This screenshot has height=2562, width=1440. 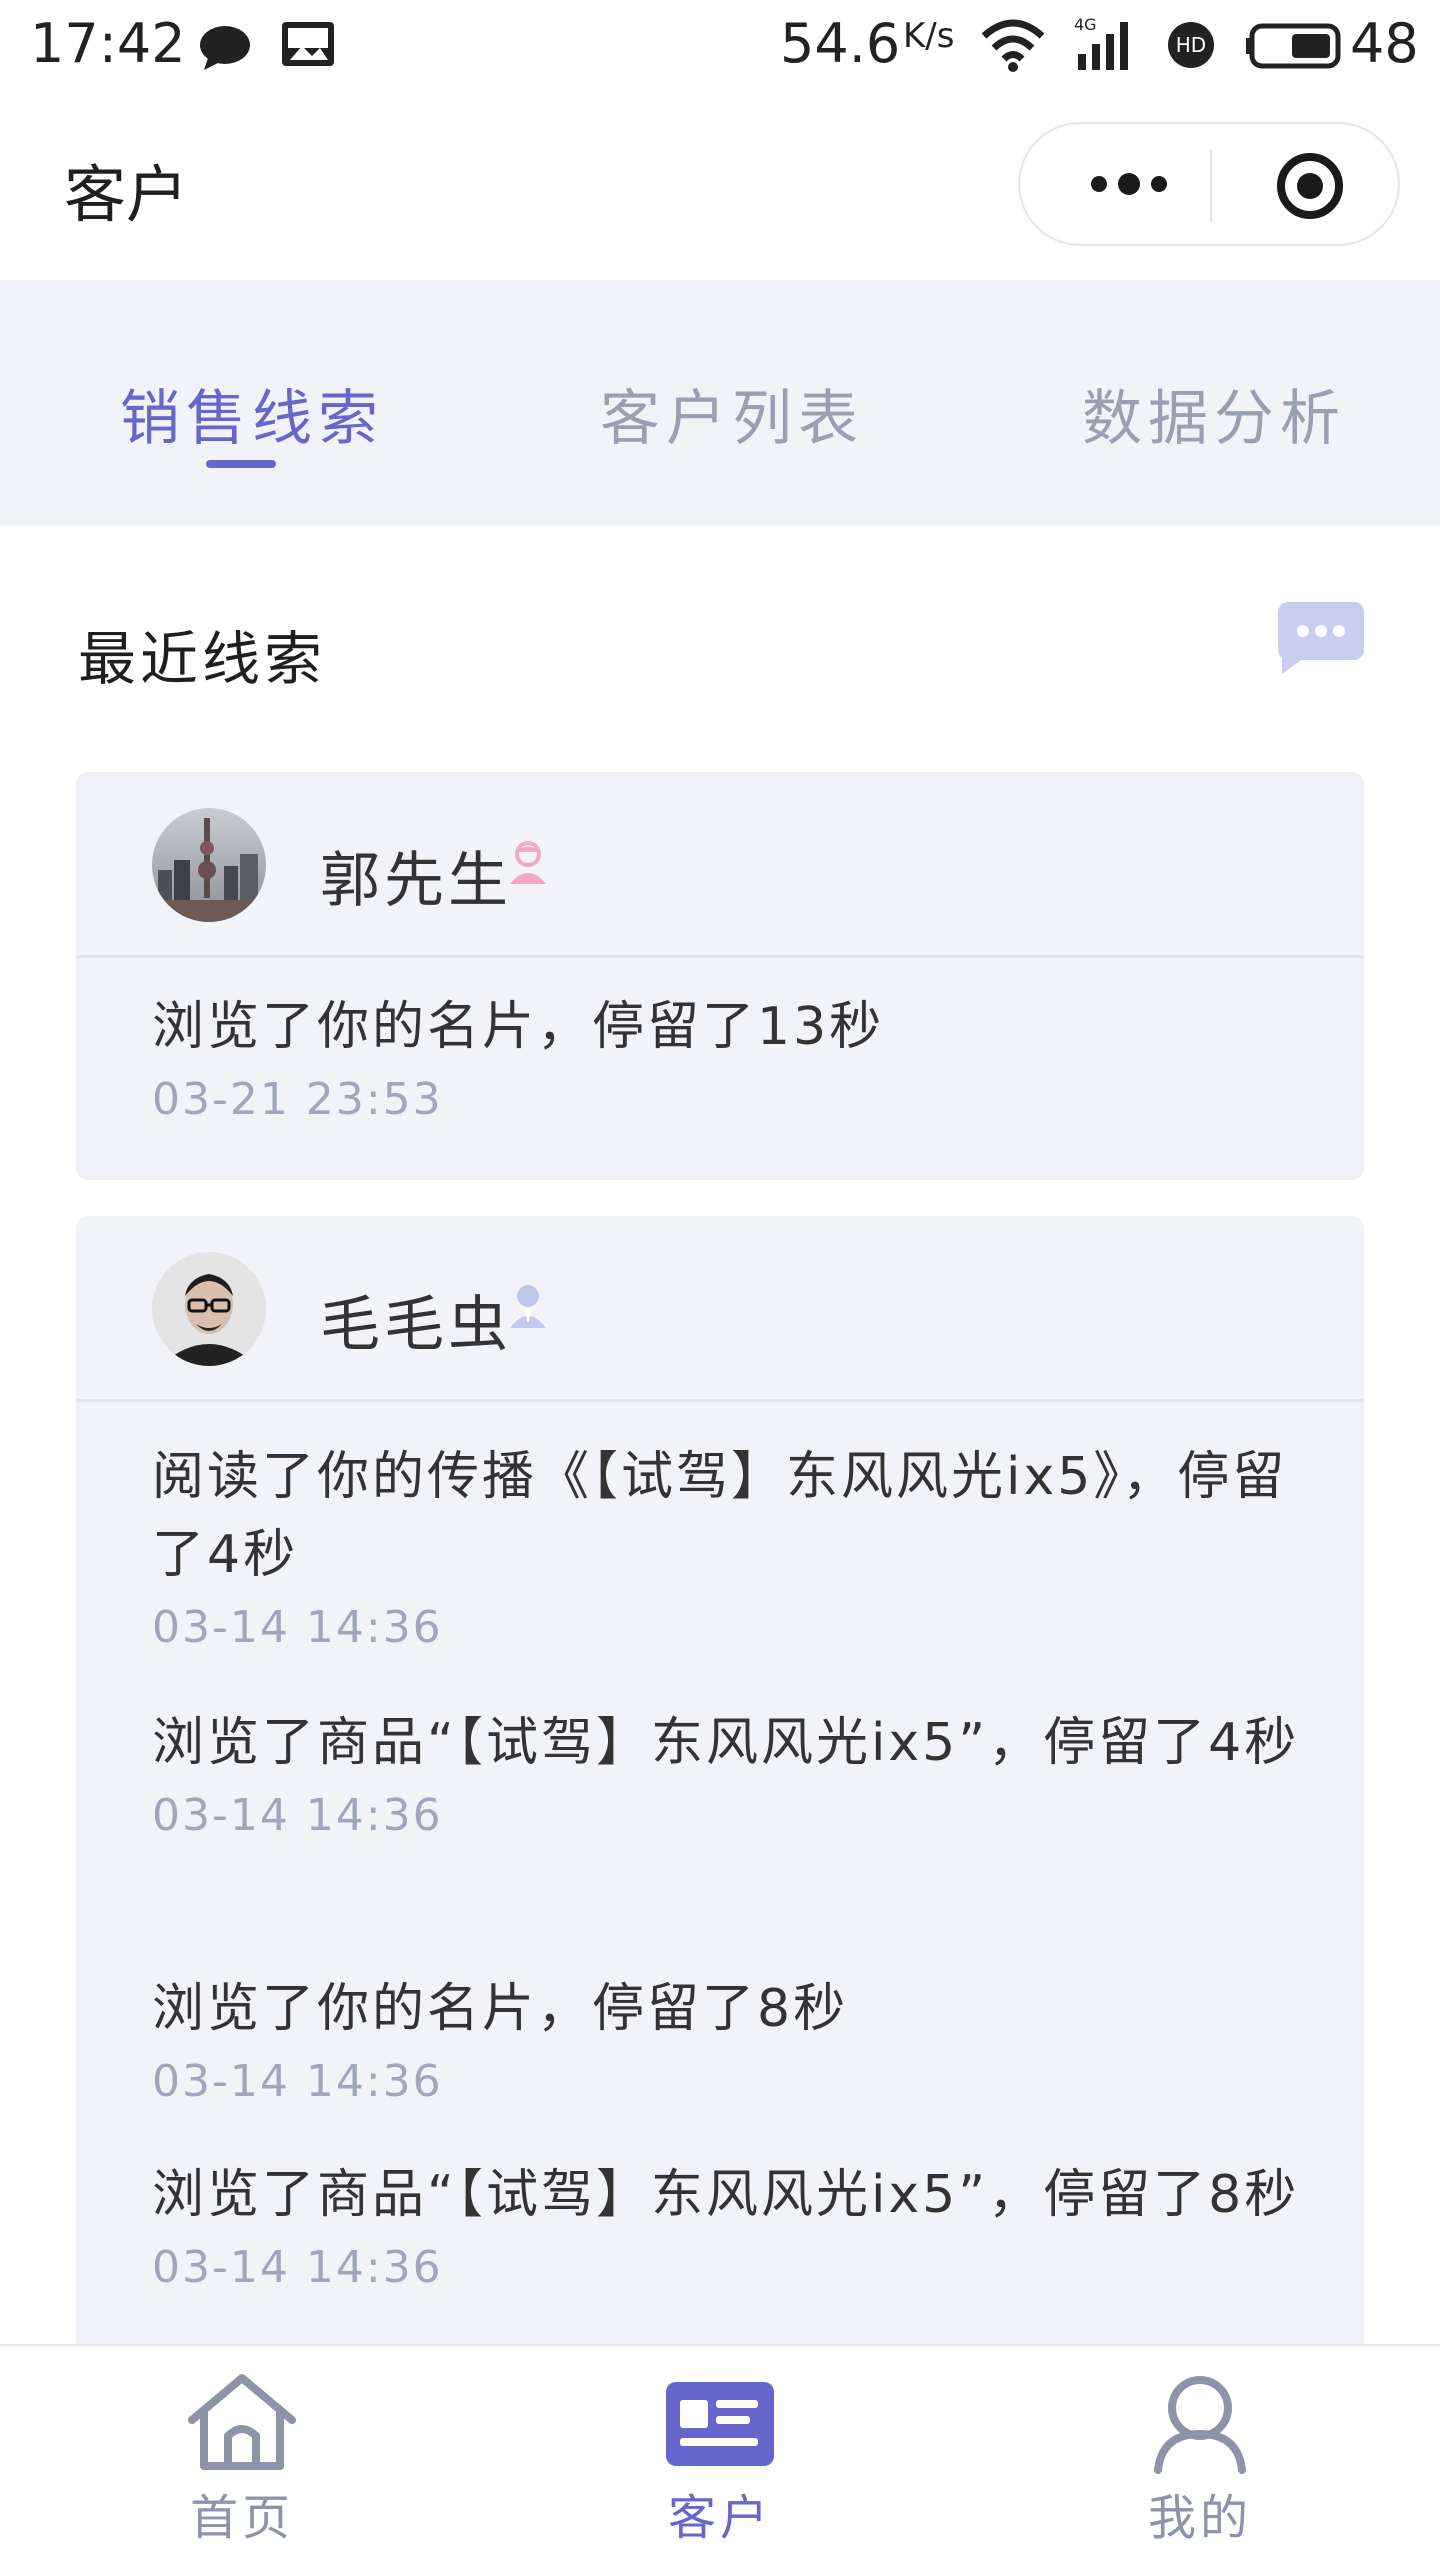 I want to click on hd-icon: HD, so click(x=1191, y=45).